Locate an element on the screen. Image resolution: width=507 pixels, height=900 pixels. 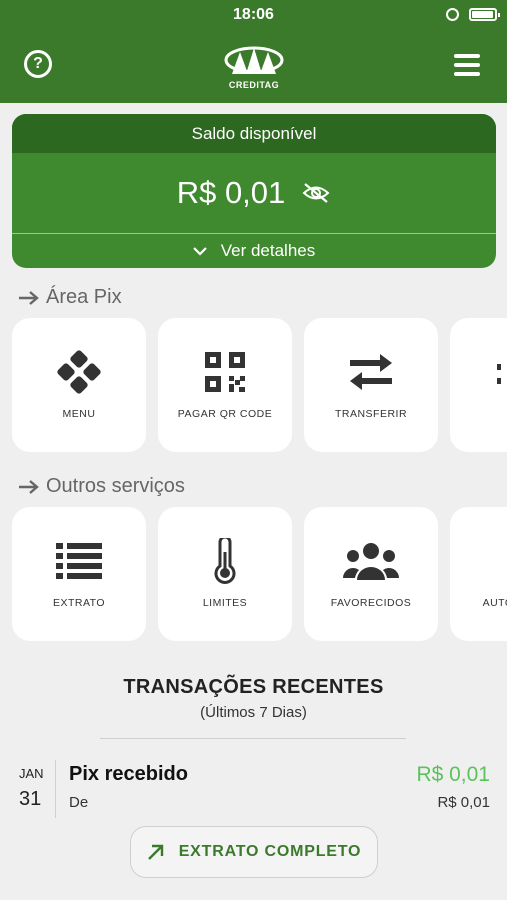
transaction-separator is located at coordinates (55, 789).